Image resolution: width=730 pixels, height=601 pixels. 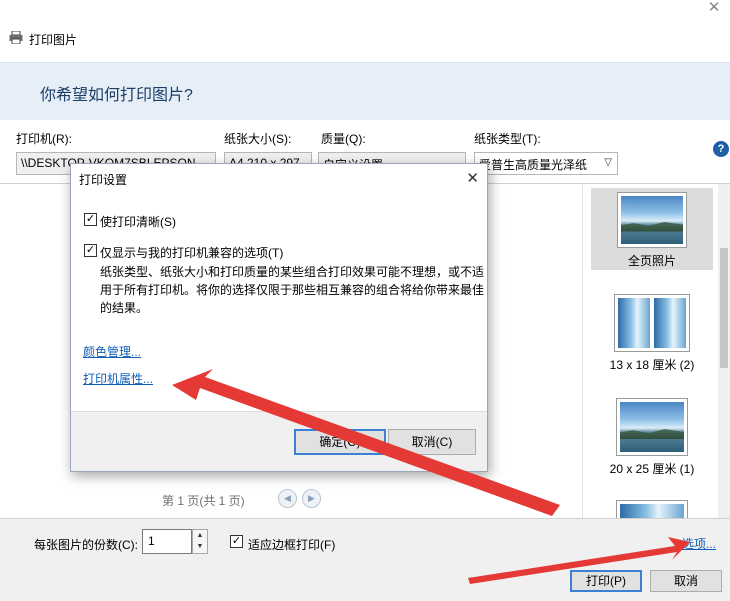 What do you see at coordinates (721, 149) in the screenshot?
I see `help-icon: ?` at bounding box center [721, 149].